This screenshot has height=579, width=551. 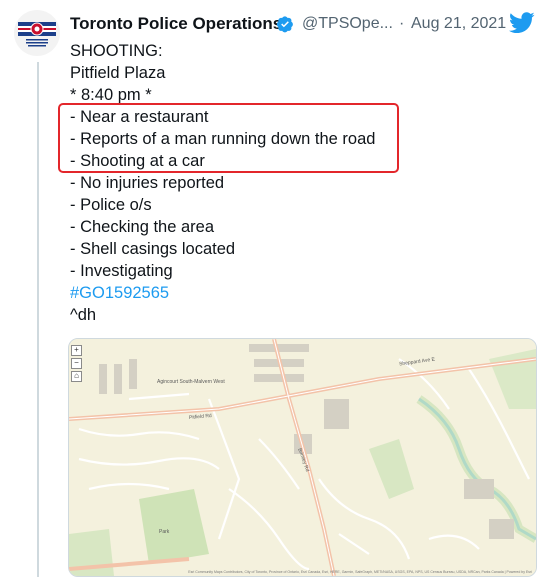 I want to click on tps-logo-icon, so click(x=37, y=34).